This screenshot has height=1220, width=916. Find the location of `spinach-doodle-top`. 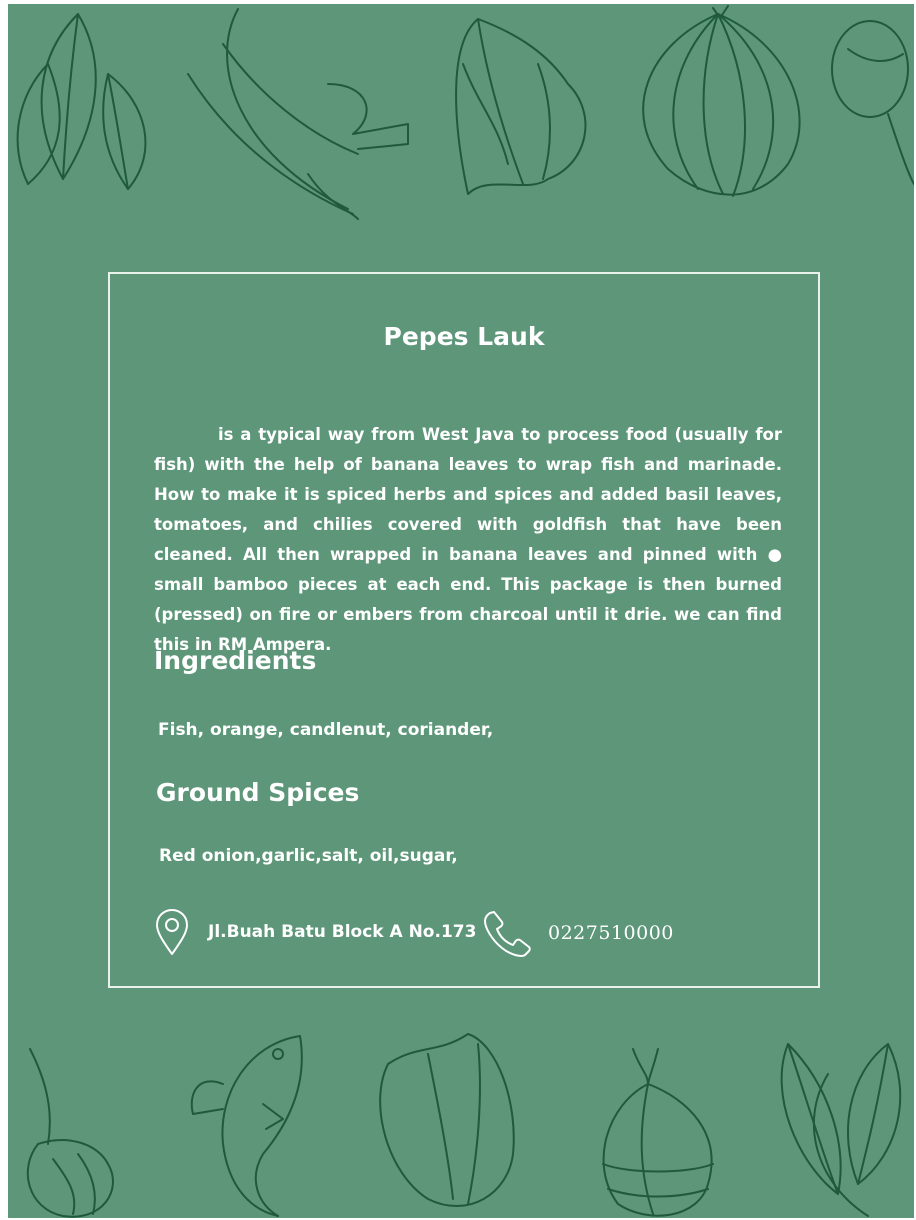

spinach-doodle-top is located at coordinates (81, 101).